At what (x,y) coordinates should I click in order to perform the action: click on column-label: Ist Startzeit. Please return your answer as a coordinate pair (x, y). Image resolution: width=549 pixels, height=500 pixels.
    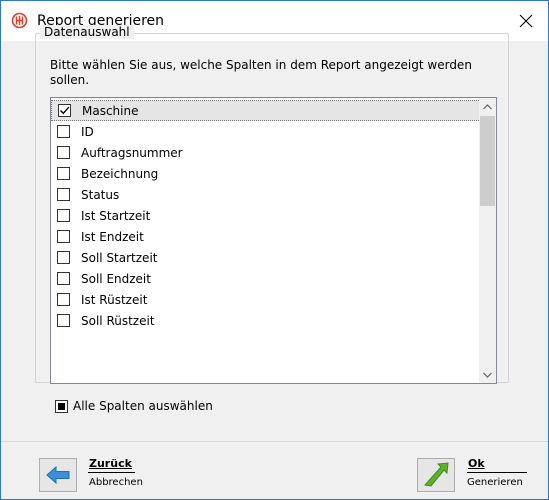
    Looking at the image, I should click on (116, 215).